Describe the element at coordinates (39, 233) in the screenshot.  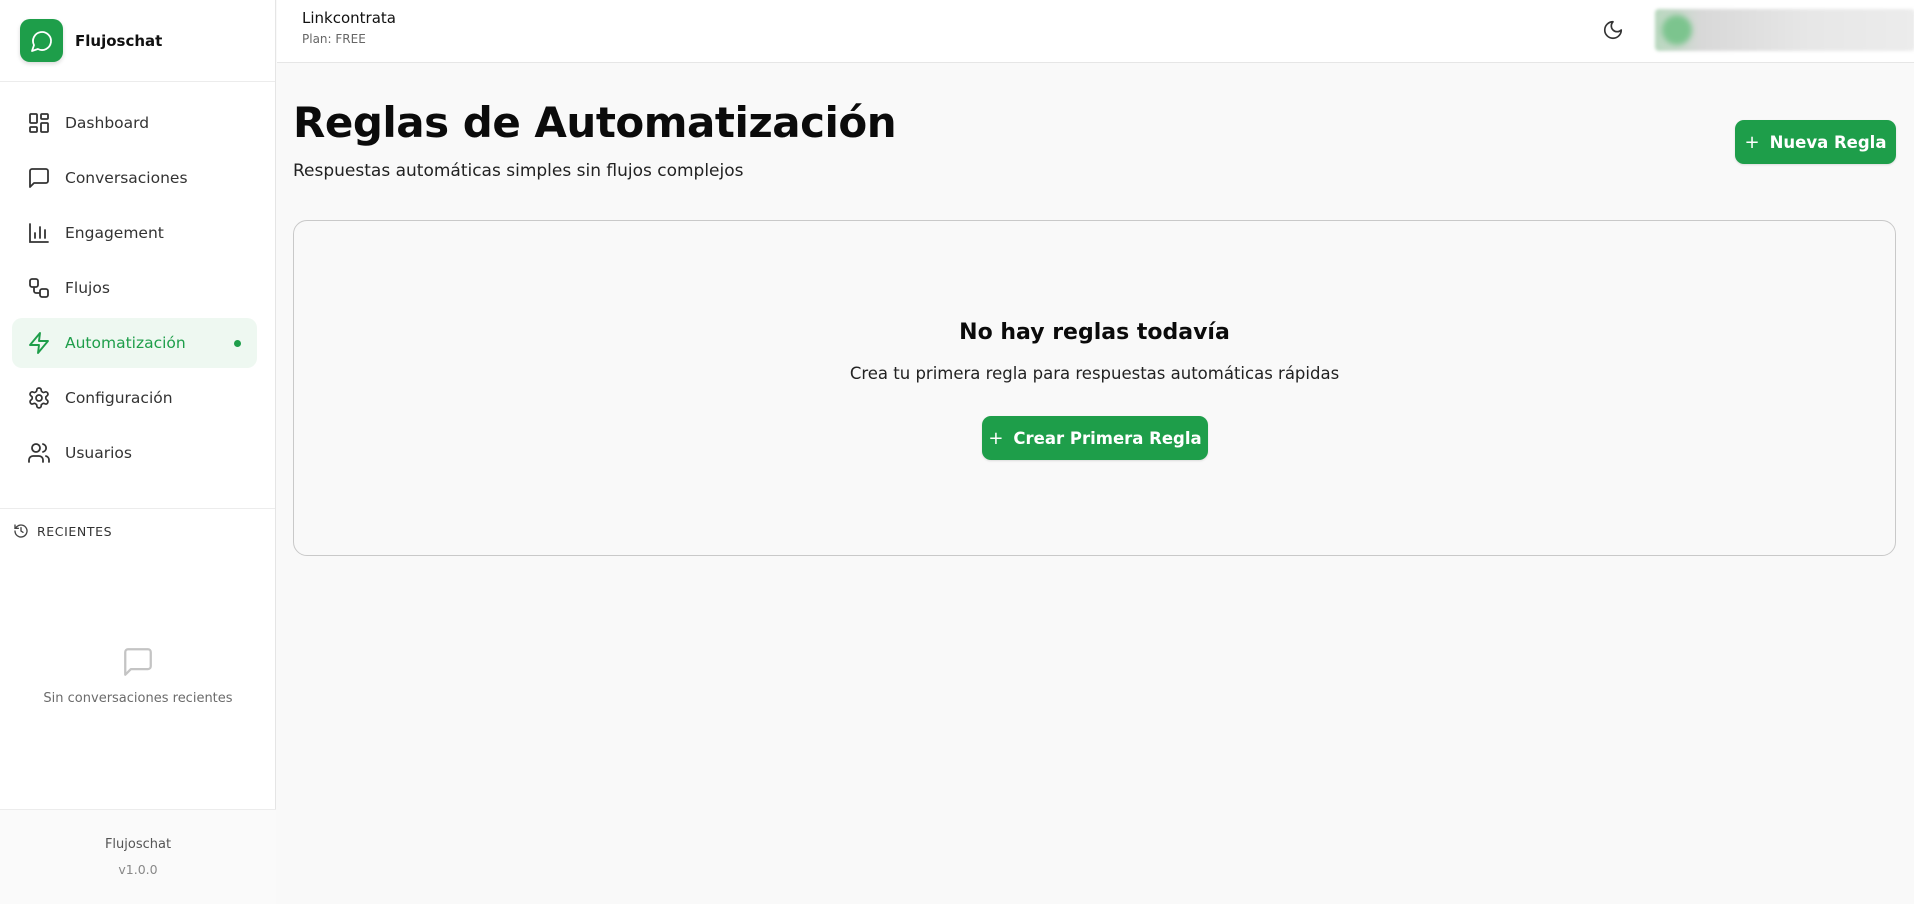
I see `bar-chart-icon` at that location.